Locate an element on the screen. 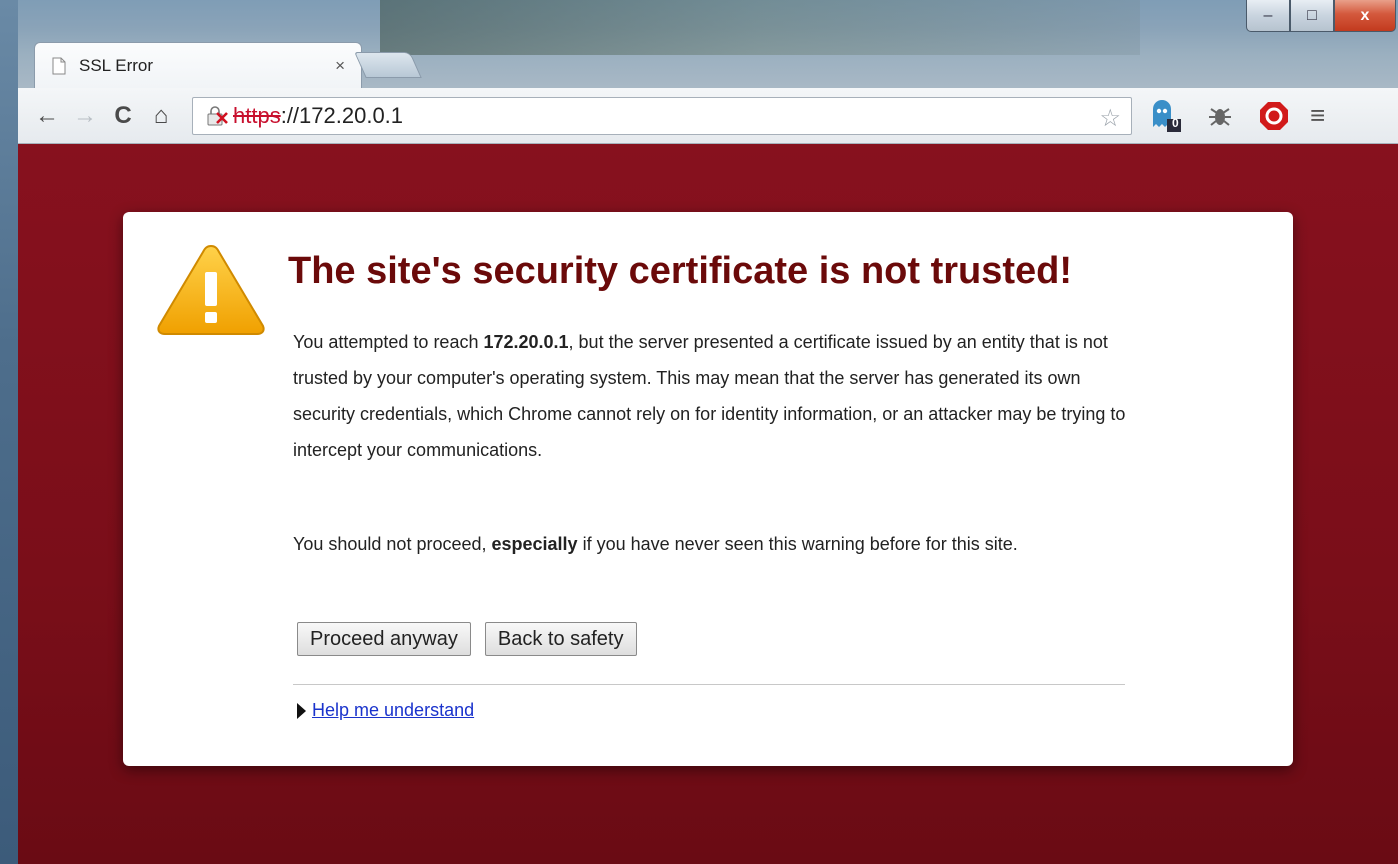  active-tab: SSL Error × is located at coordinates (198, 65).